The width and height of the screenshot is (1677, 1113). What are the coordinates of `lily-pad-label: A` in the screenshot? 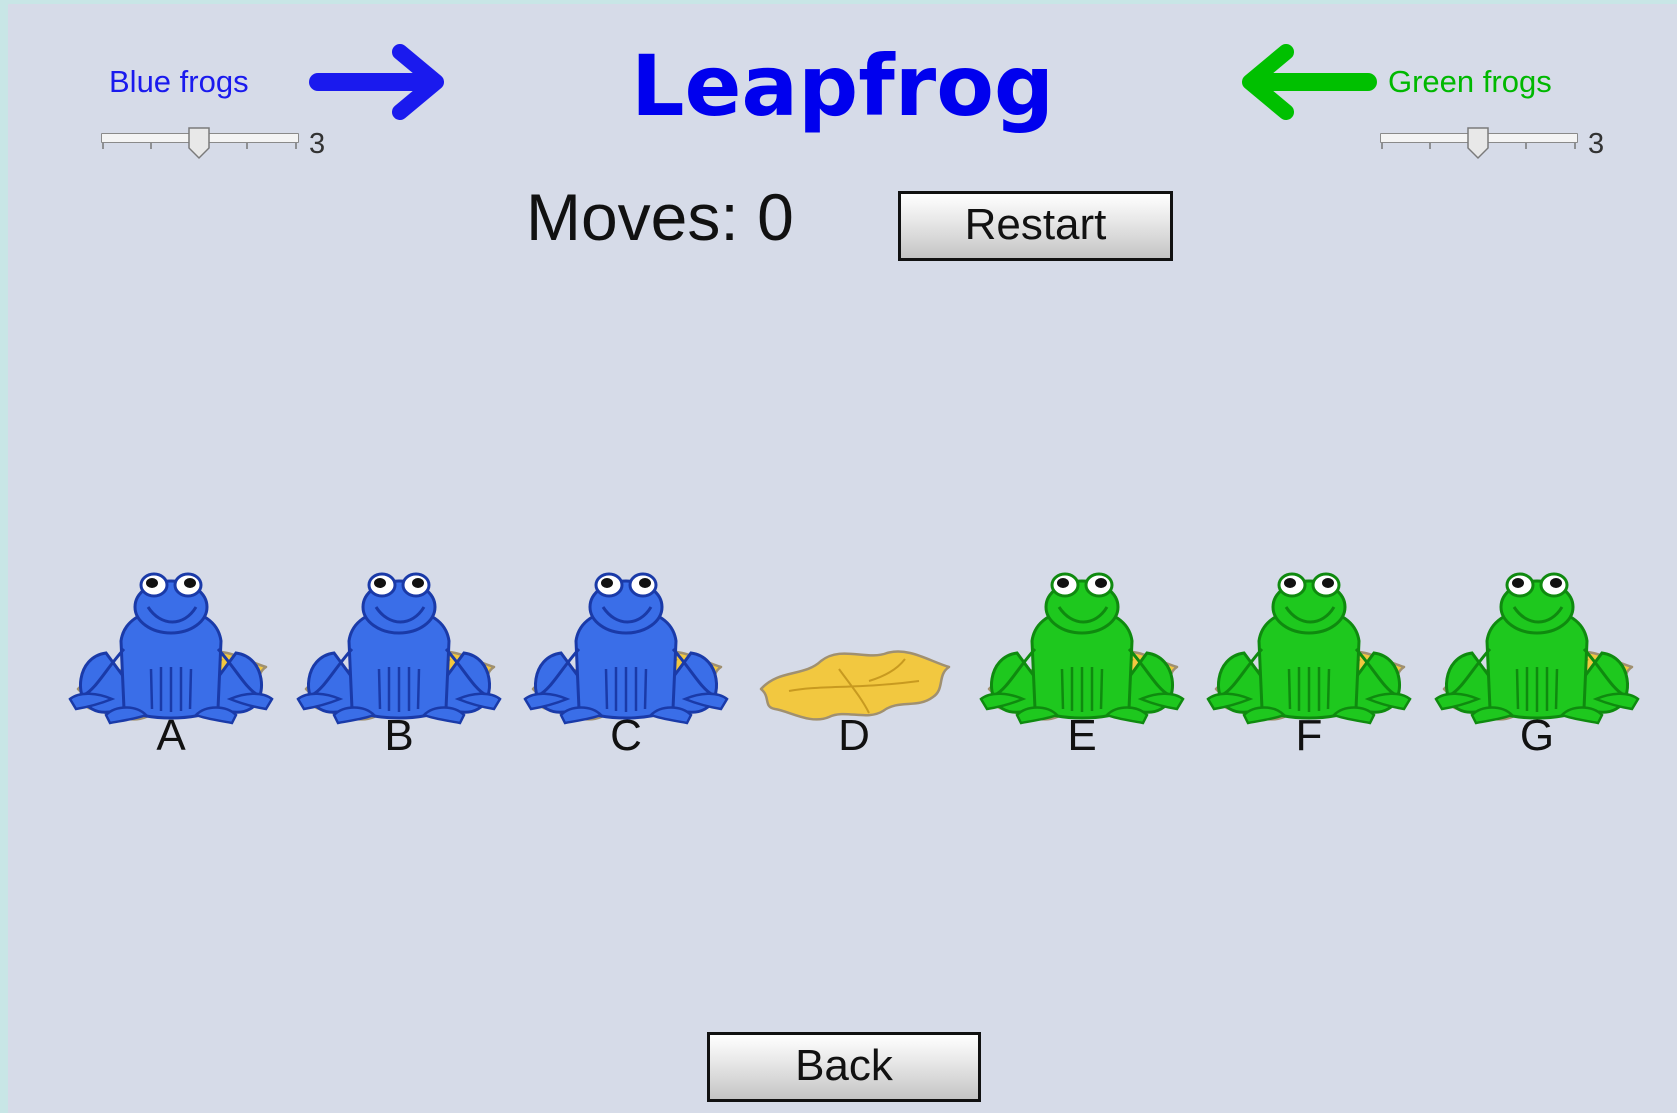 It's located at (171, 735).